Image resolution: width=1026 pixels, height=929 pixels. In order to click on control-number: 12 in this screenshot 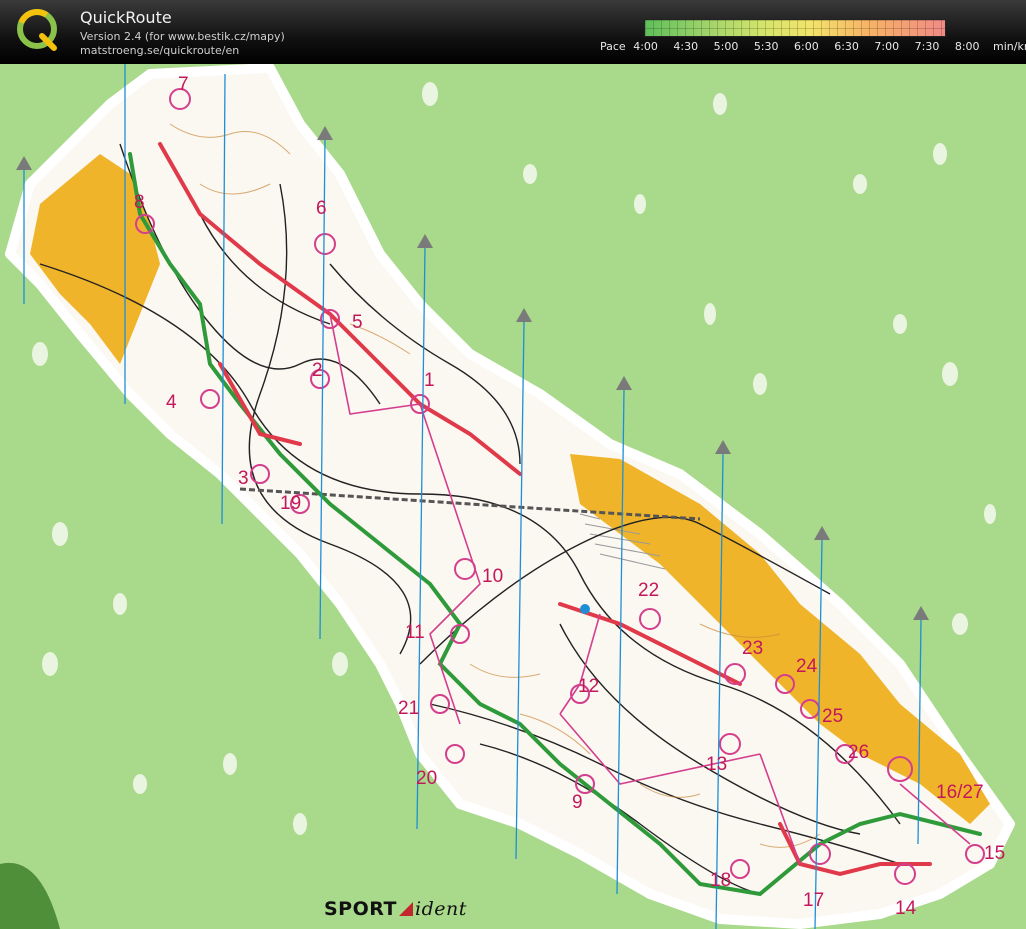, I will do `click(588, 686)`.